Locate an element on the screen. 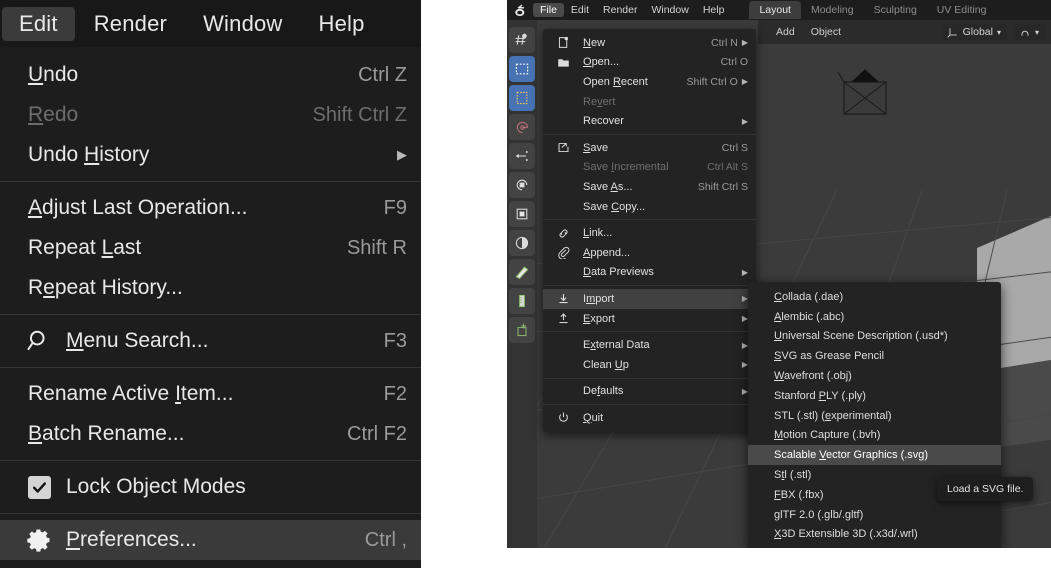  viewport-menu-add: Add is located at coordinates (785, 32).